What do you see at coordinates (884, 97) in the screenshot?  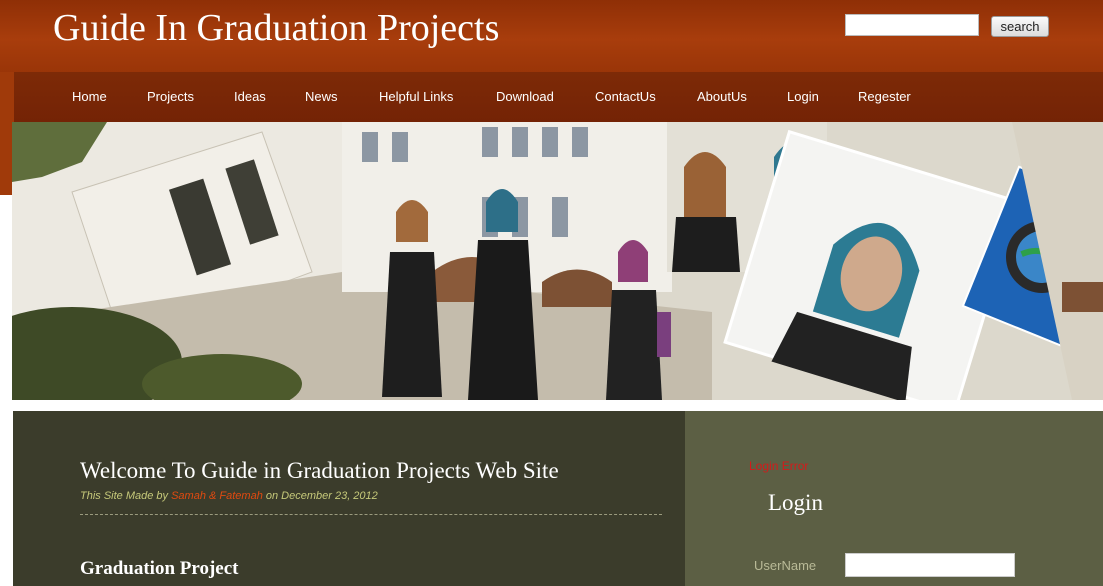 I see `nav-item-register: Regester` at bounding box center [884, 97].